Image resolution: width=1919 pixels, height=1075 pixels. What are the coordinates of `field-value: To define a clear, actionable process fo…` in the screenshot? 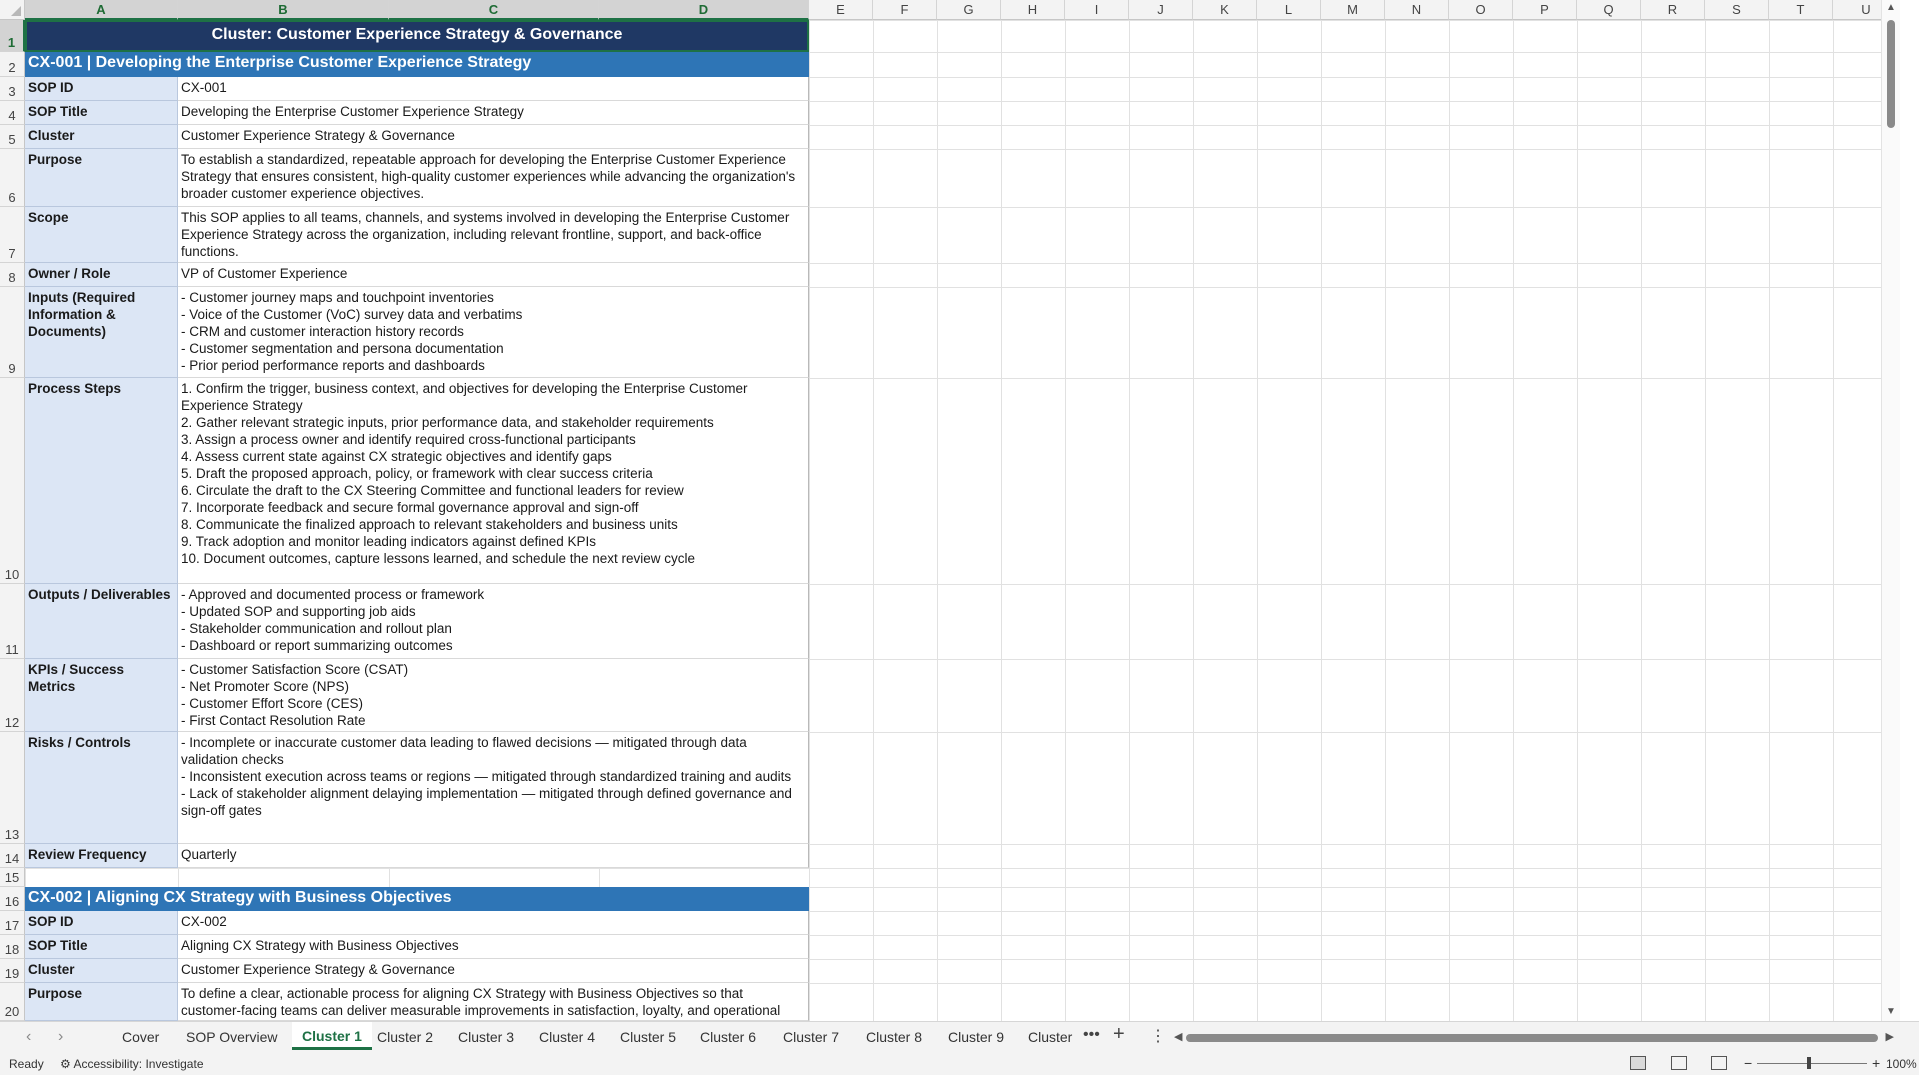 It's located at (493, 1002).